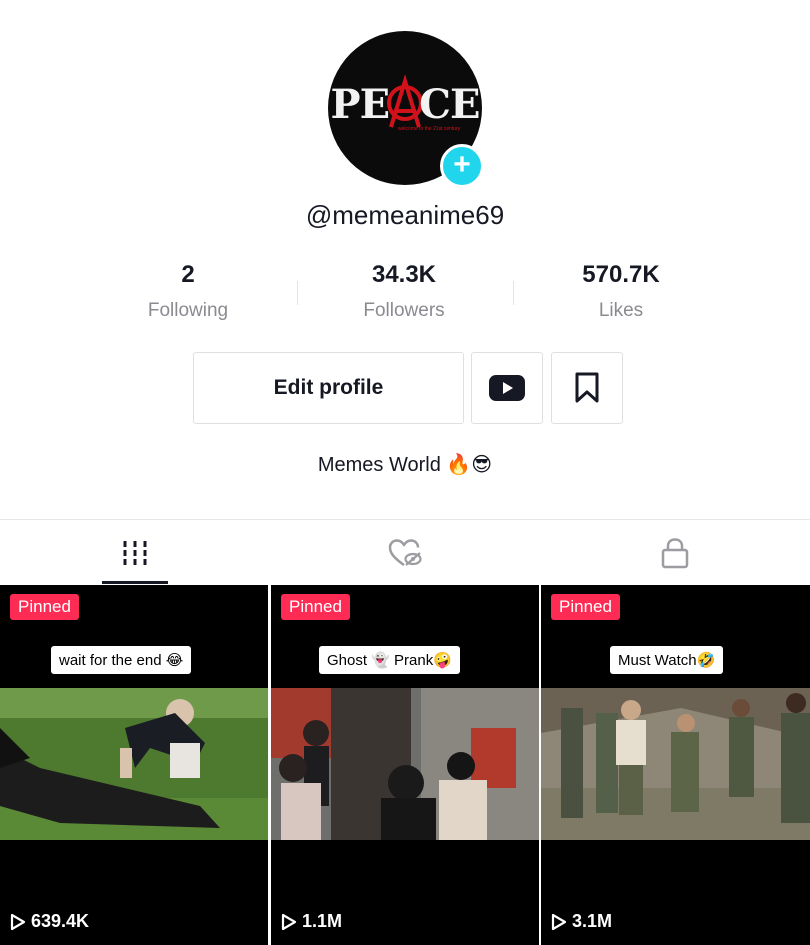 Image resolution: width=810 pixels, height=945 pixels. What do you see at coordinates (405, 465) in the screenshot?
I see `profile-bio: Memes World 🔥😎` at bounding box center [405, 465].